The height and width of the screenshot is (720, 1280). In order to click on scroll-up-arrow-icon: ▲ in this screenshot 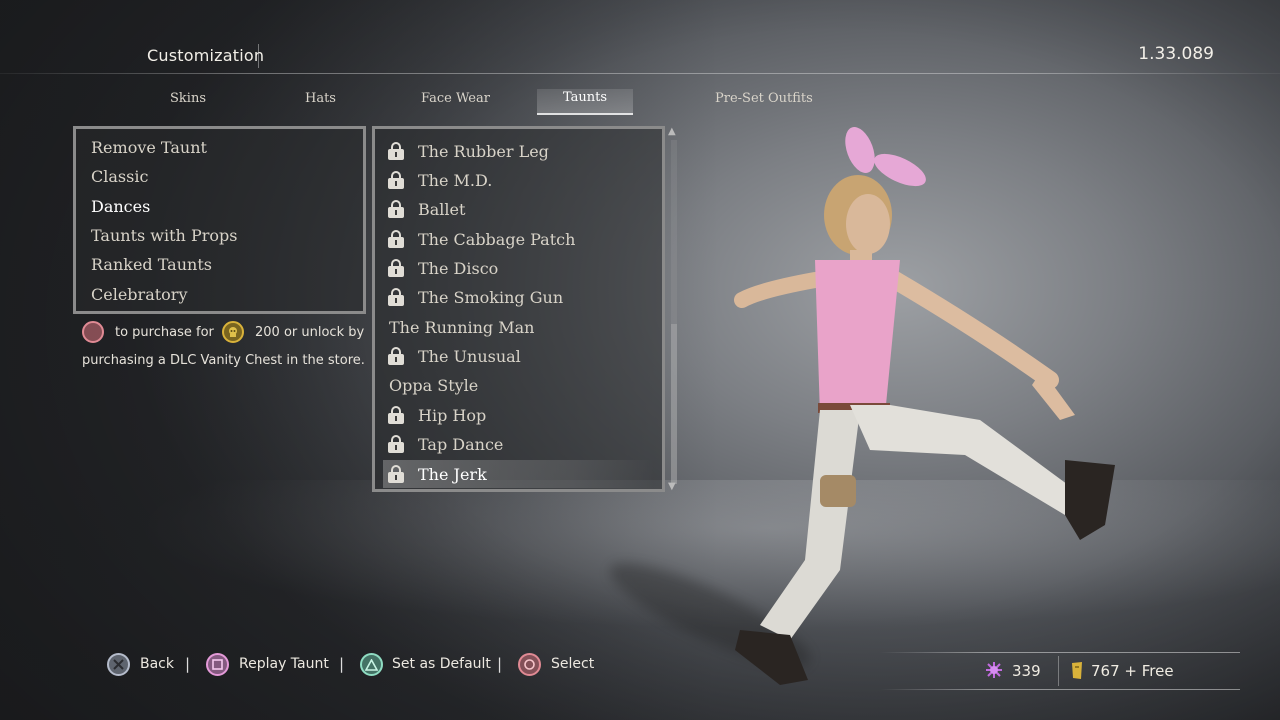, I will do `click(672, 131)`.